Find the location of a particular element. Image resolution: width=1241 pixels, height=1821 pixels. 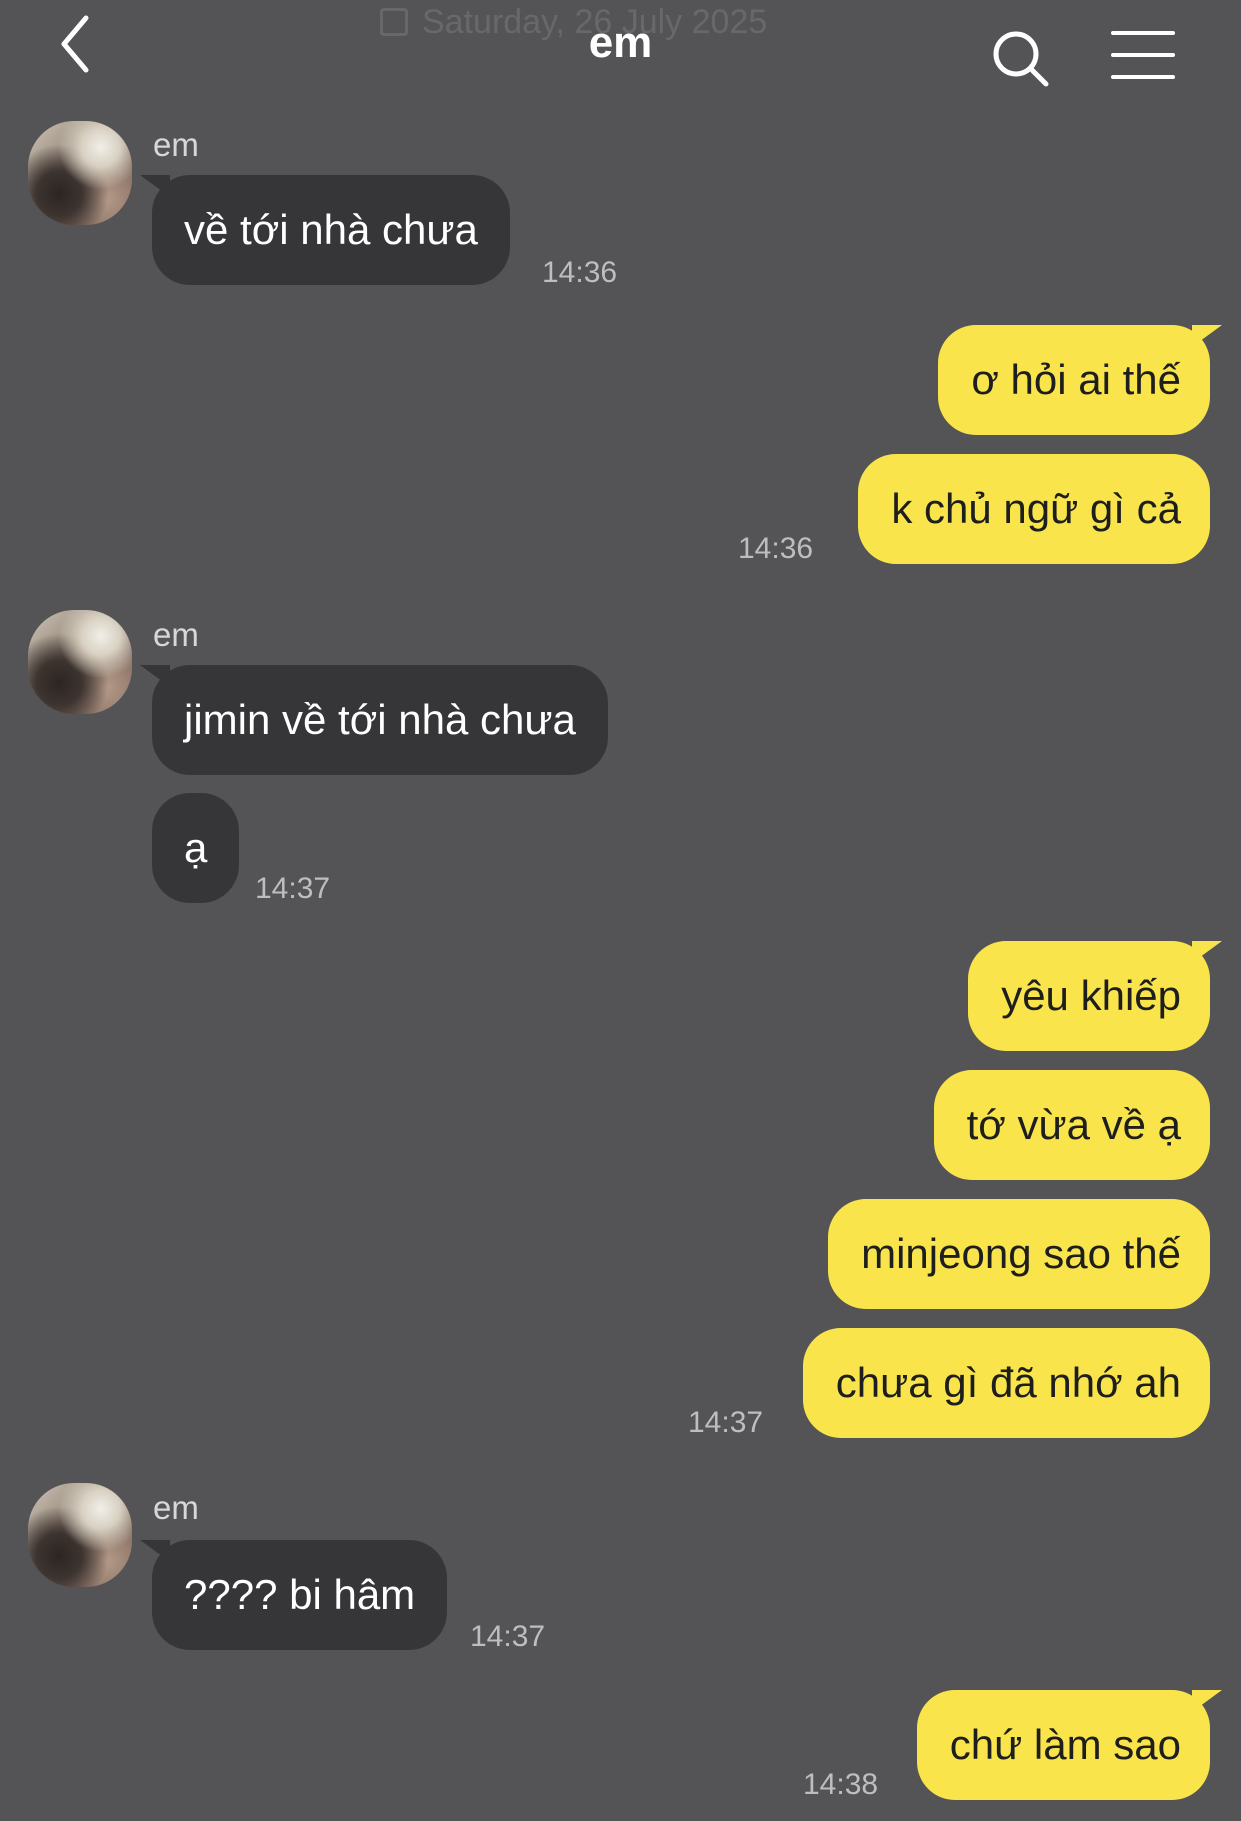

incoming-message-bubble: về tới nhà chưa is located at coordinates (331, 230).